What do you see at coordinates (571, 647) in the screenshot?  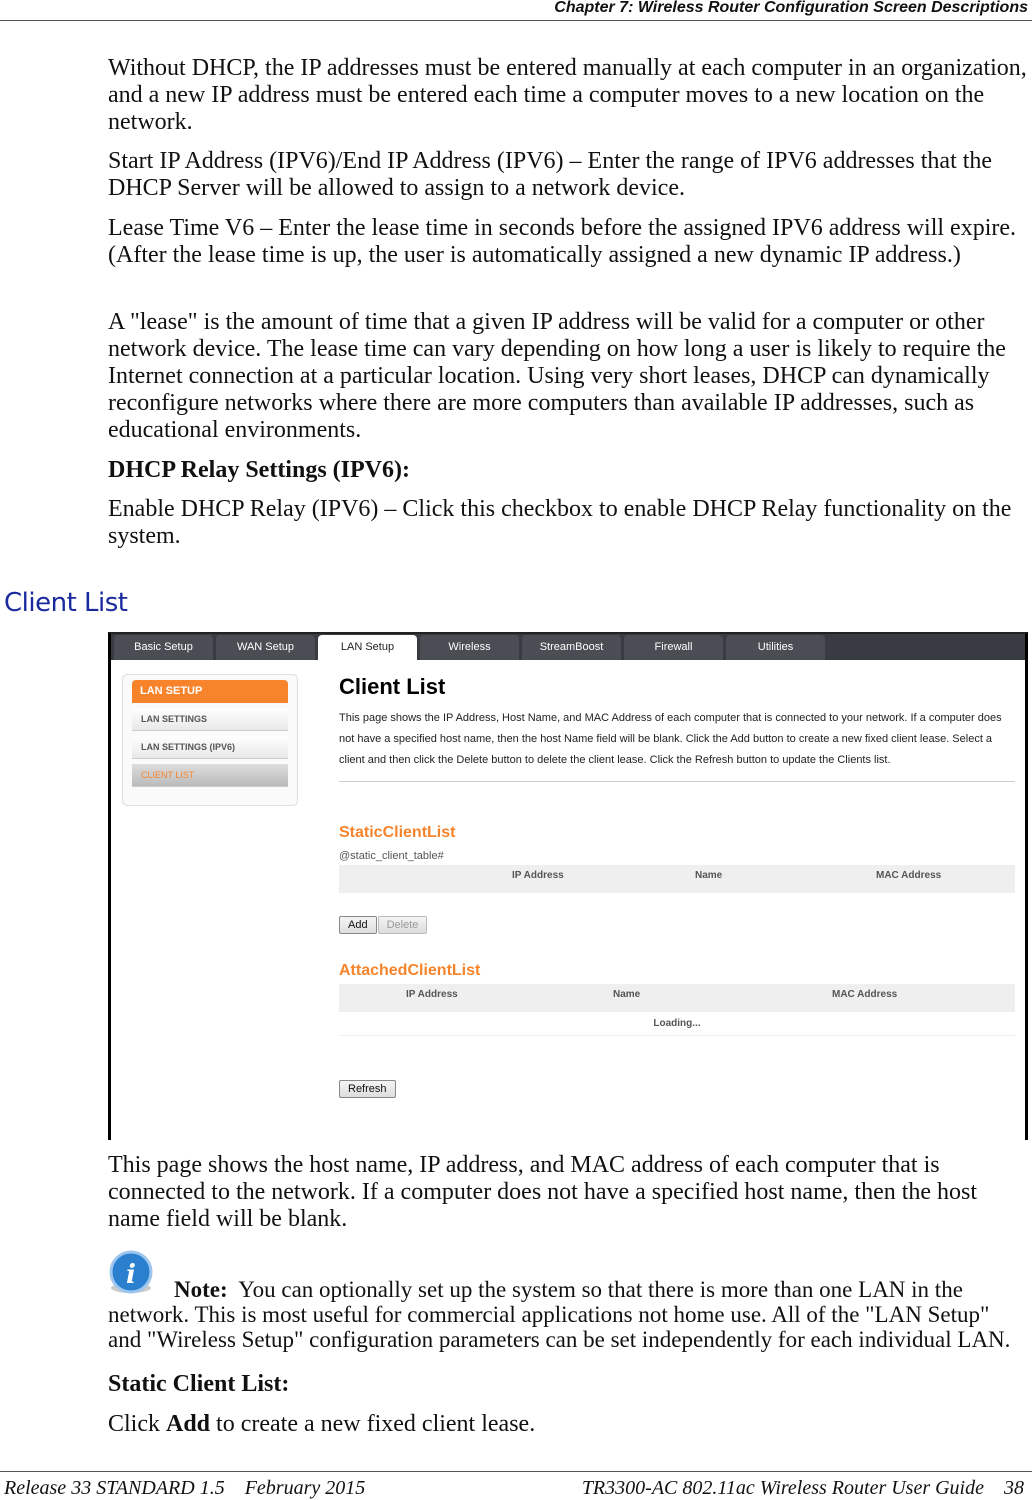 I see `tab-streamboost: StreamBoost` at bounding box center [571, 647].